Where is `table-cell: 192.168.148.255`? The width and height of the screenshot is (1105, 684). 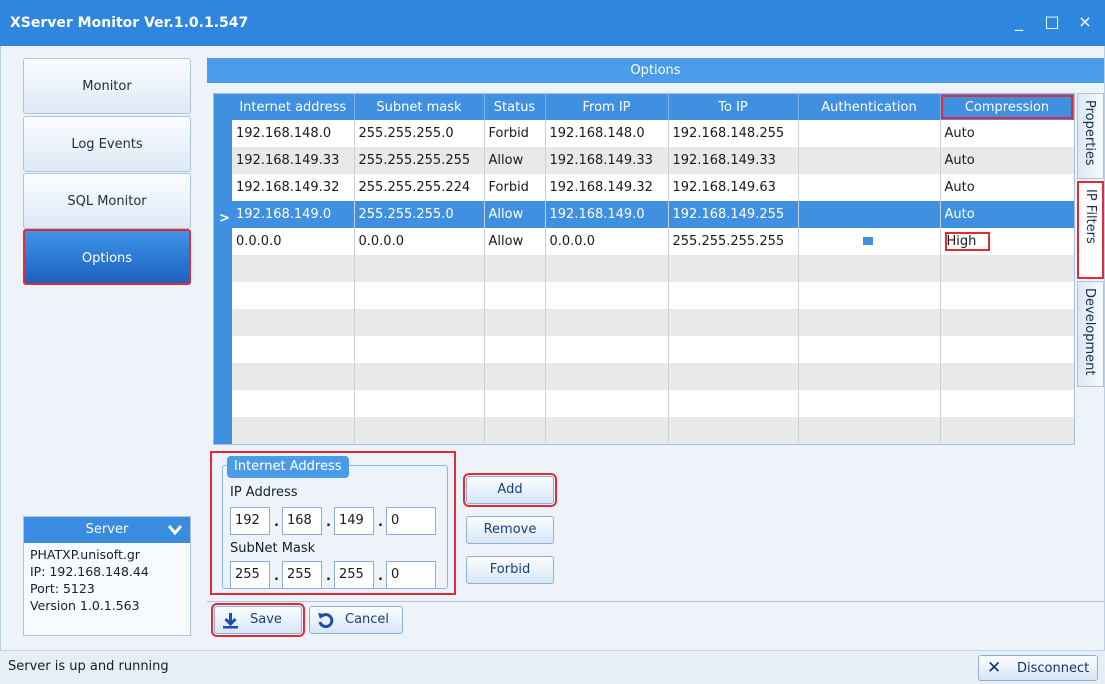
table-cell: 192.168.148.255 is located at coordinates (733, 133).